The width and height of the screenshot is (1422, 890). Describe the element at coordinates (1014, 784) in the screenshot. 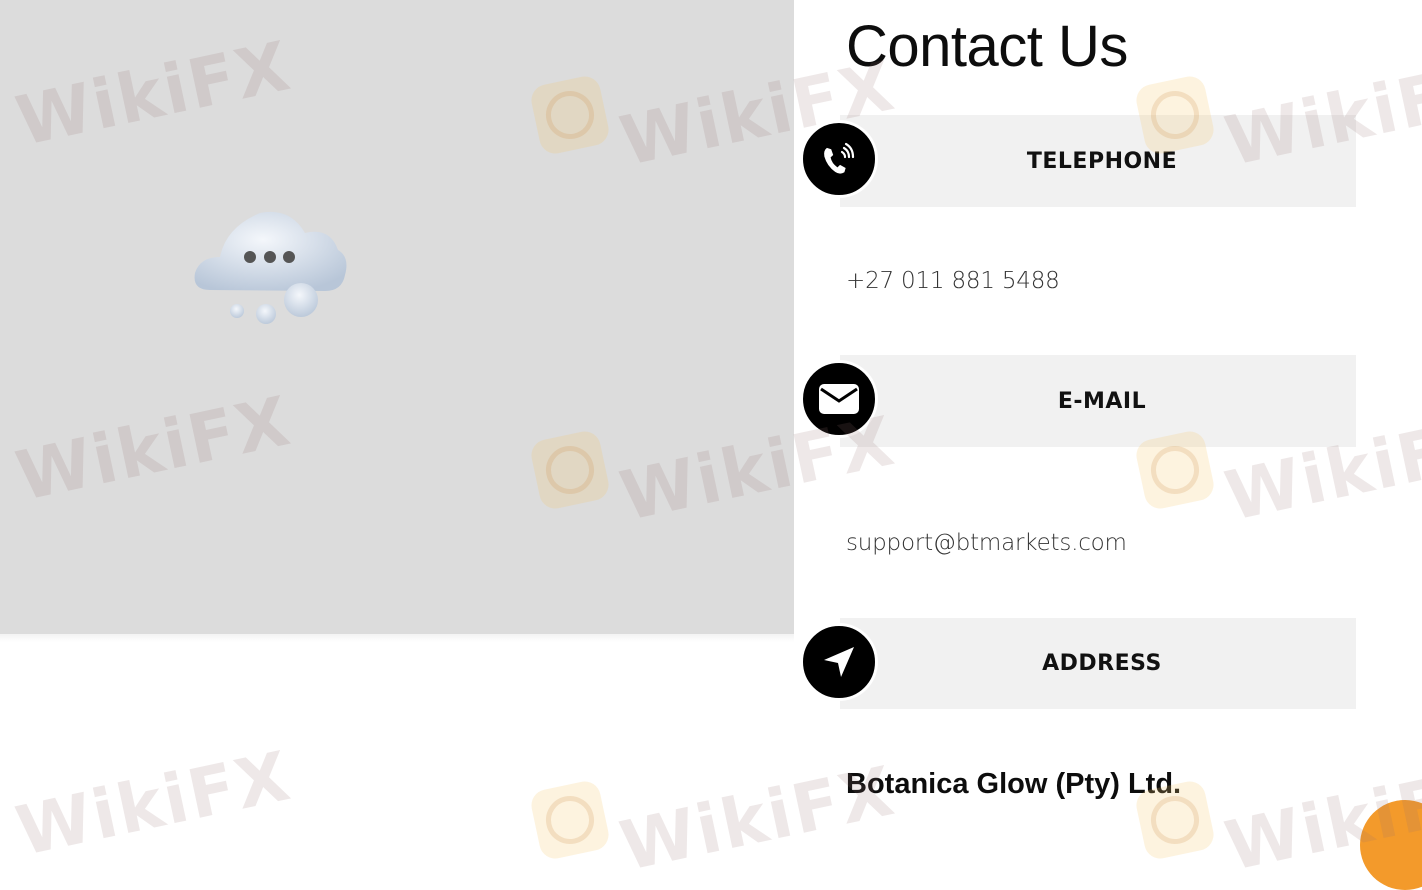

I see `company-name: Botanica Glow (Pty) Ltd.` at that location.